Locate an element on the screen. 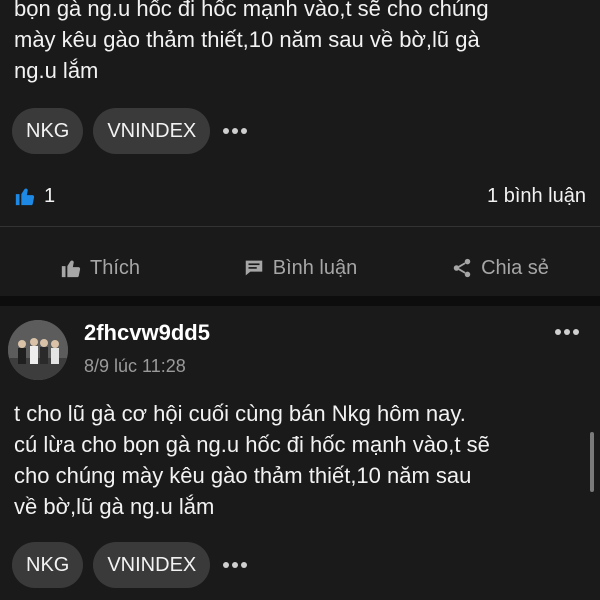  post-text-line: về bờ,lũ gà ng.u lắm is located at coordinates (114, 506).